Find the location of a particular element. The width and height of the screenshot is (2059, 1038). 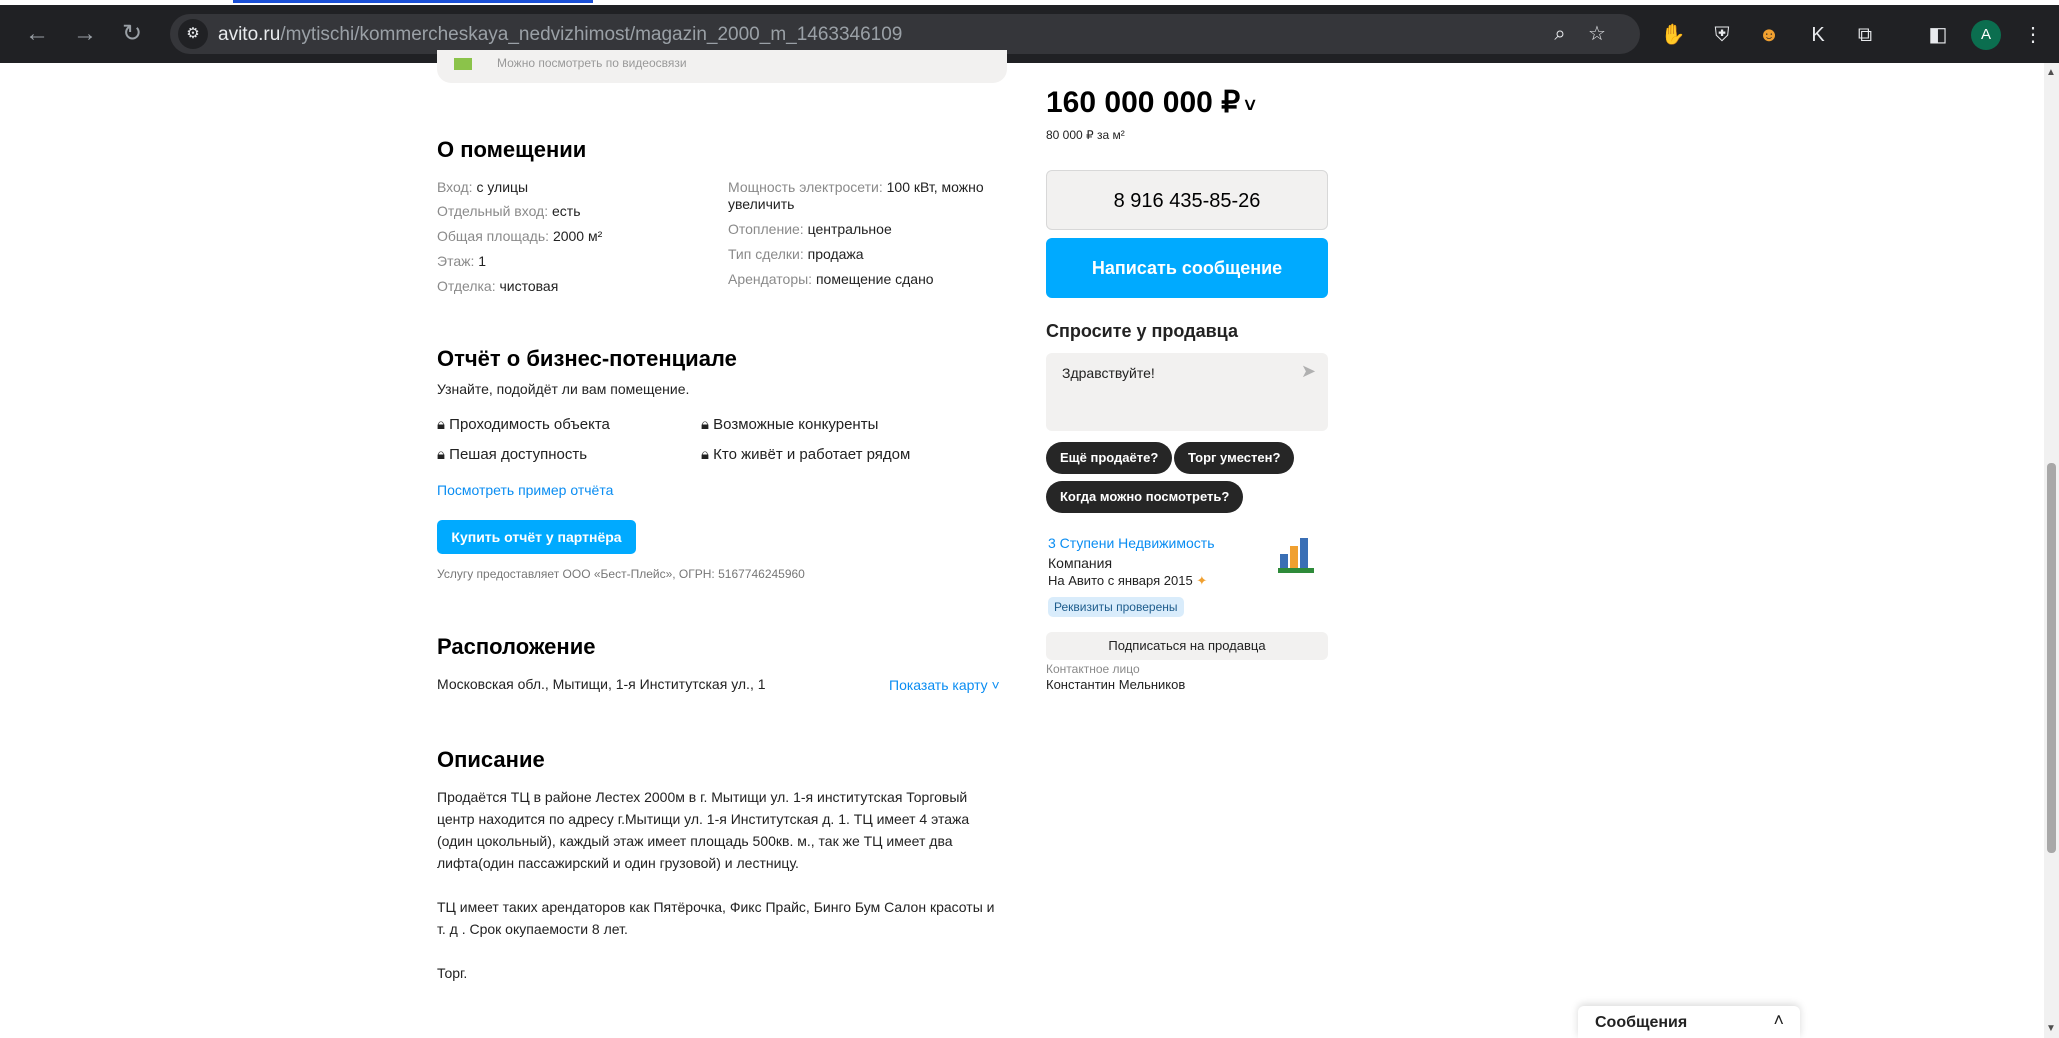

show-map-link: Показать карту ˅ is located at coordinates (944, 685).